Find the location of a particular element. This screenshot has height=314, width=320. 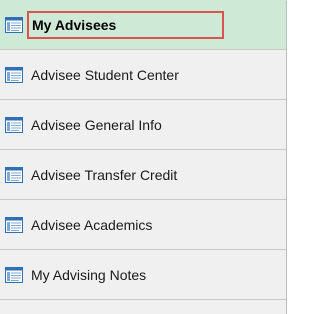

nav-item-label: Advisee Academics is located at coordinates (92, 224).